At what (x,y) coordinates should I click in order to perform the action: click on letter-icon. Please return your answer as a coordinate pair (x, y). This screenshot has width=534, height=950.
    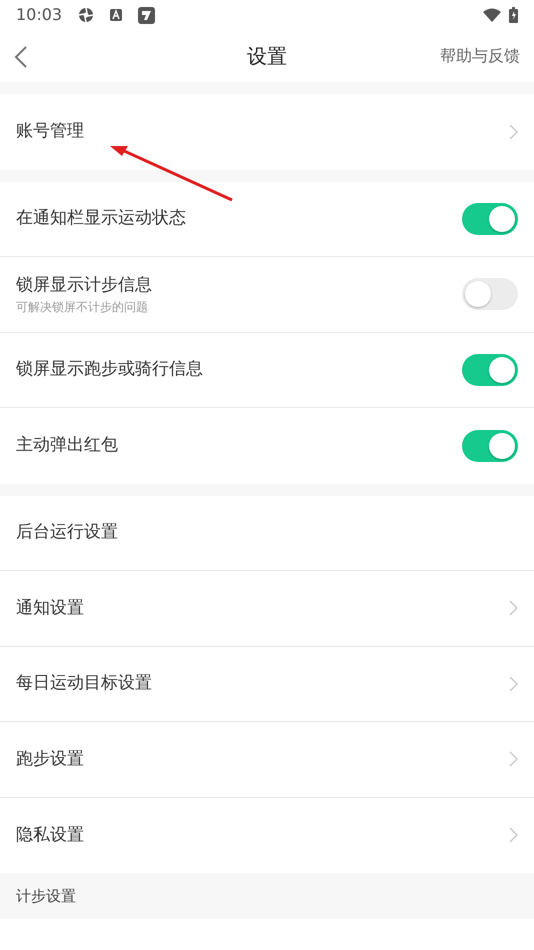
    Looking at the image, I should click on (116, 15).